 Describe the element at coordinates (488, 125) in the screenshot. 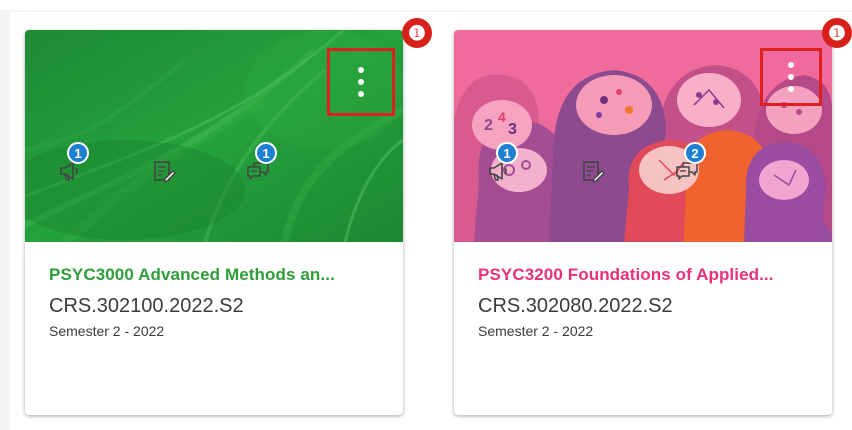

I see `svg-text: 2` at that location.